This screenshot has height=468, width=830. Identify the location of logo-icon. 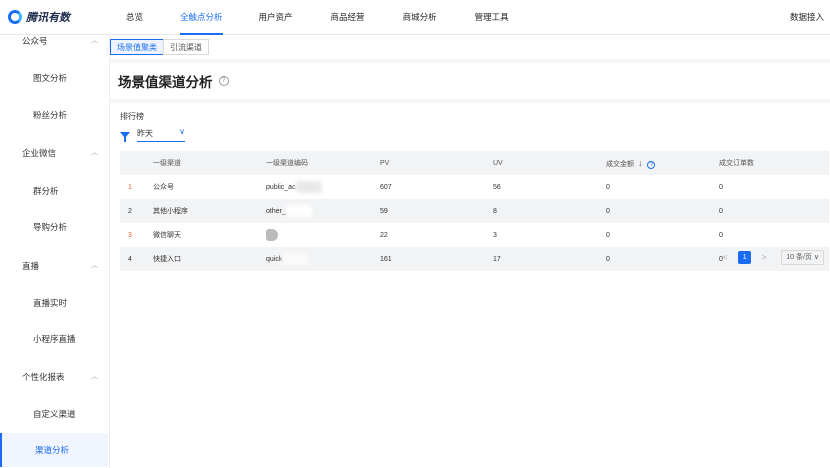
(15, 17).